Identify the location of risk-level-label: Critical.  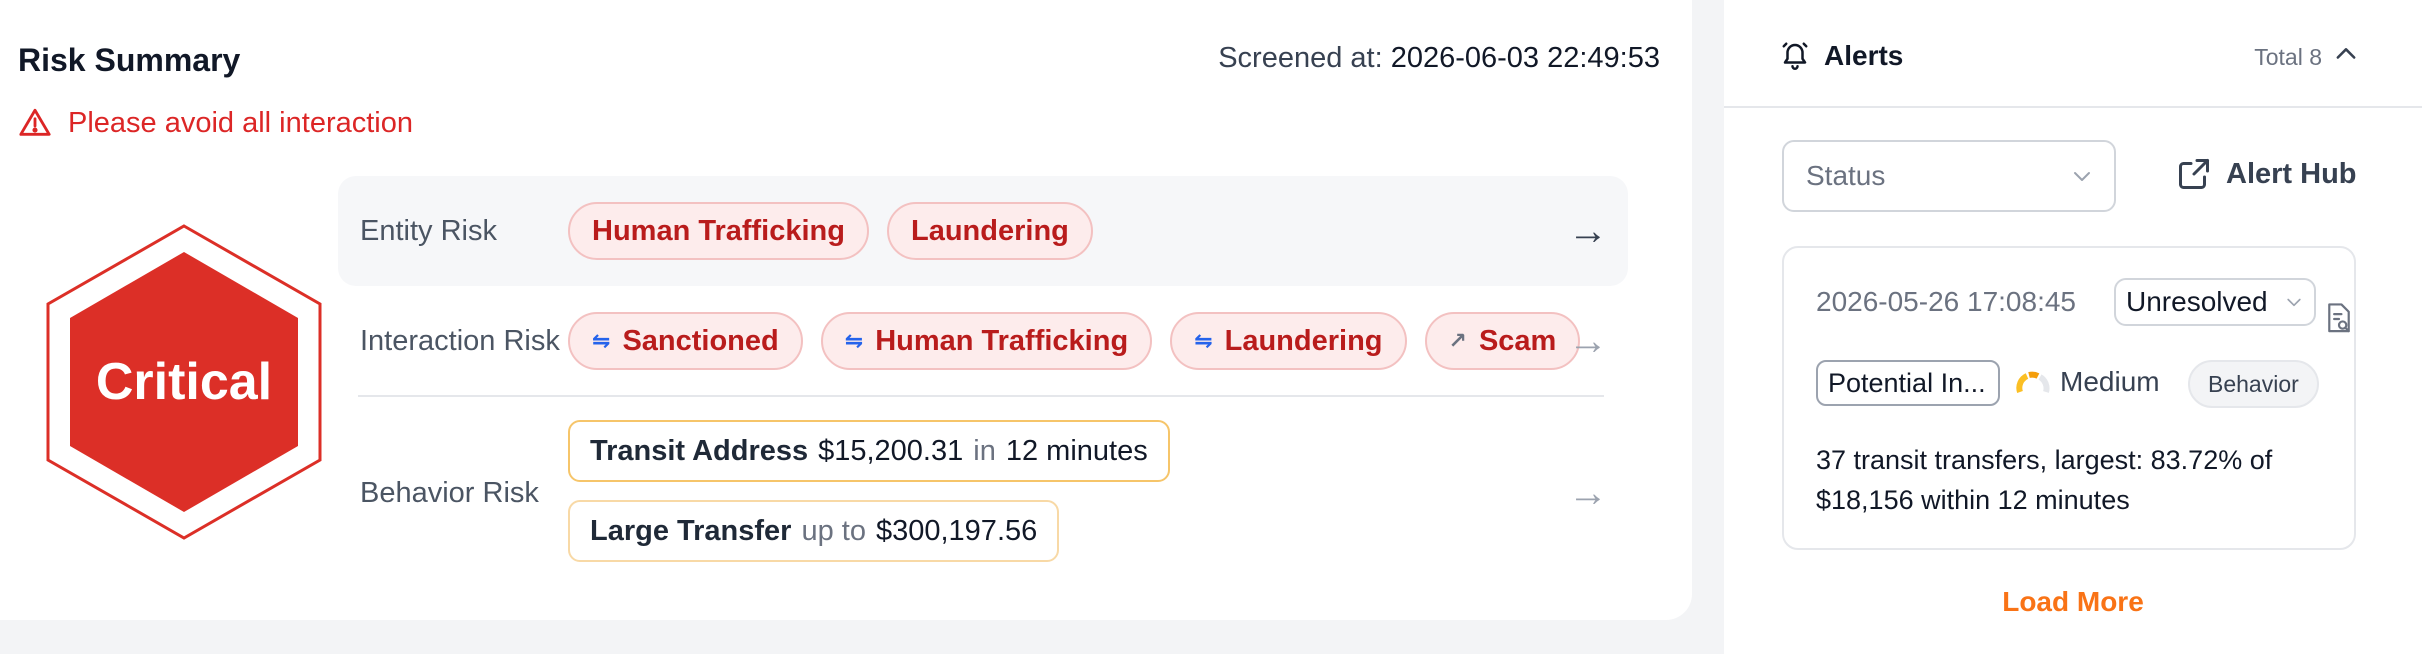
(184, 382).